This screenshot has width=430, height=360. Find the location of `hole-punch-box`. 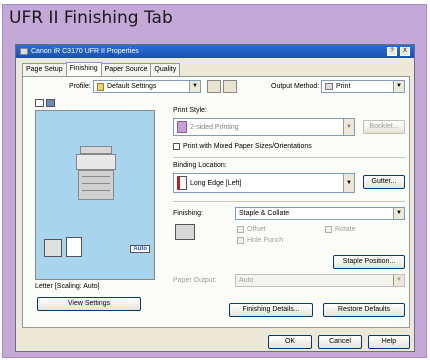

hole-punch-box is located at coordinates (240, 240).